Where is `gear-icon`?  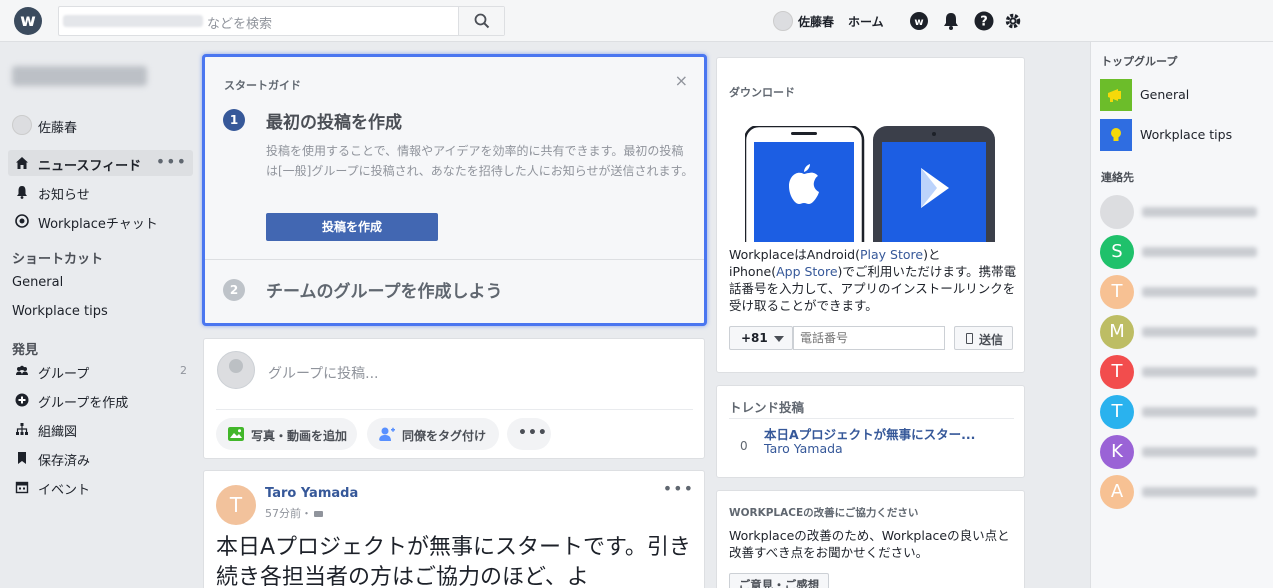
gear-icon is located at coordinates (1013, 21).